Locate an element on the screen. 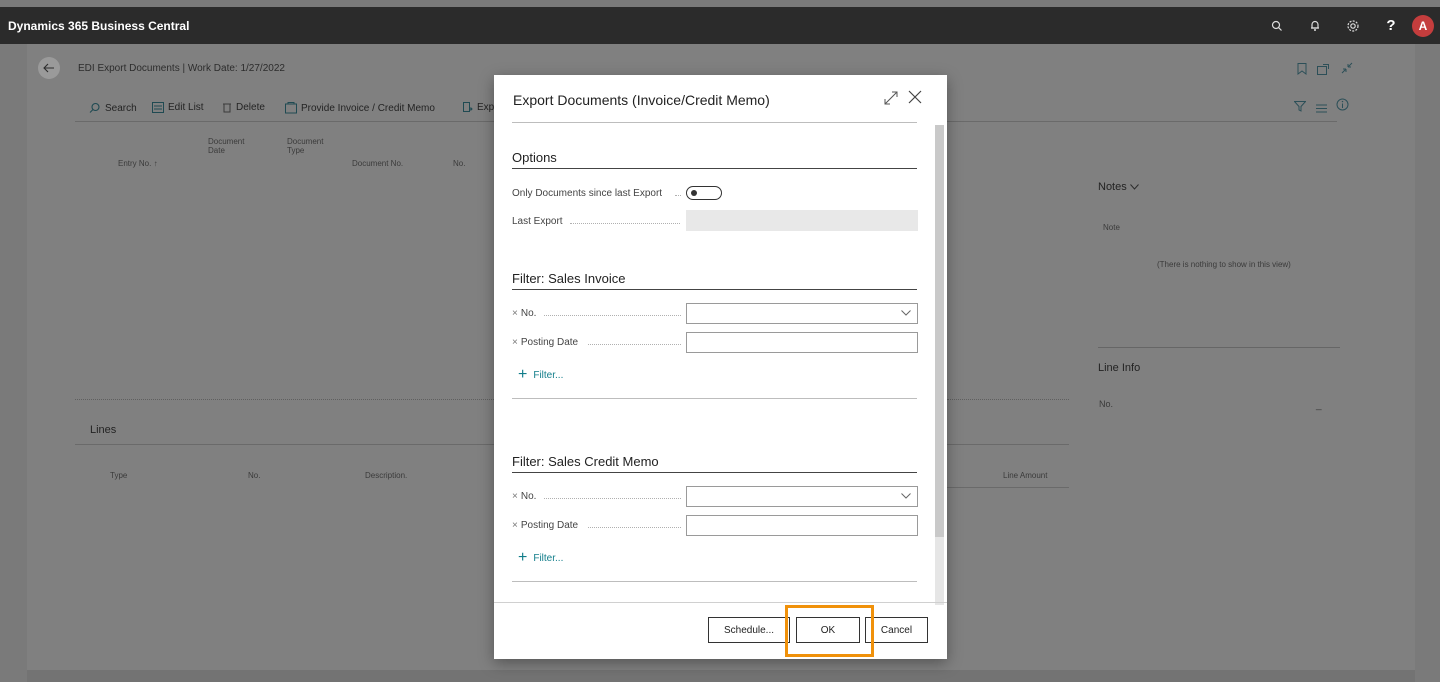 The height and width of the screenshot is (682, 1440). provide-documents-icon is located at coordinates (291, 108).